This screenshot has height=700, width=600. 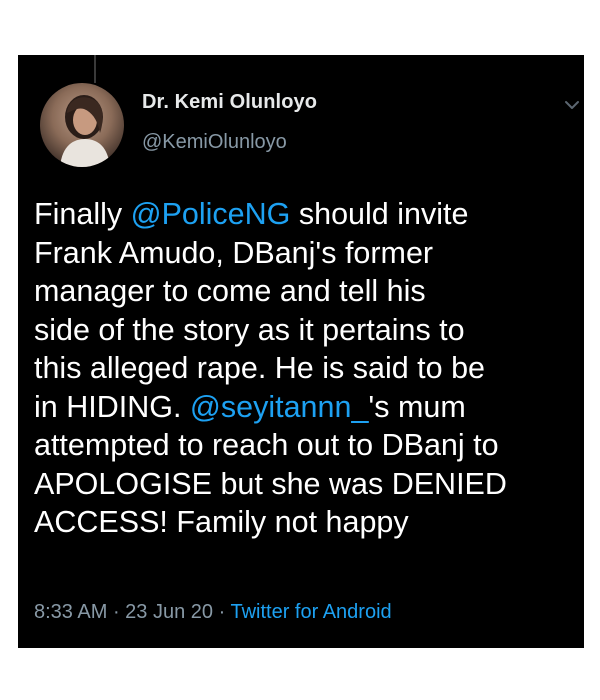 What do you see at coordinates (229, 102) in the screenshot?
I see `author-name: Dr. Kemi Olunloyo` at bounding box center [229, 102].